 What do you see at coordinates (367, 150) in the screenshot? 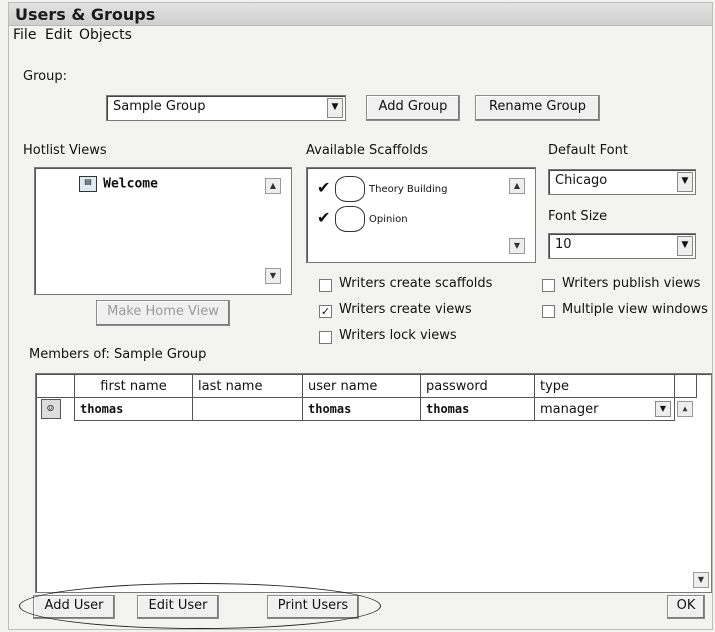
I see `available-scaffolds-label: Available Scaffolds` at bounding box center [367, 150].